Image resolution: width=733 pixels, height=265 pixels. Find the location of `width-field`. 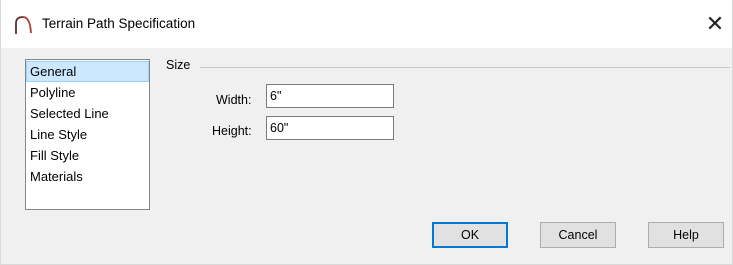

width-field is located at coordinates (330, 96).